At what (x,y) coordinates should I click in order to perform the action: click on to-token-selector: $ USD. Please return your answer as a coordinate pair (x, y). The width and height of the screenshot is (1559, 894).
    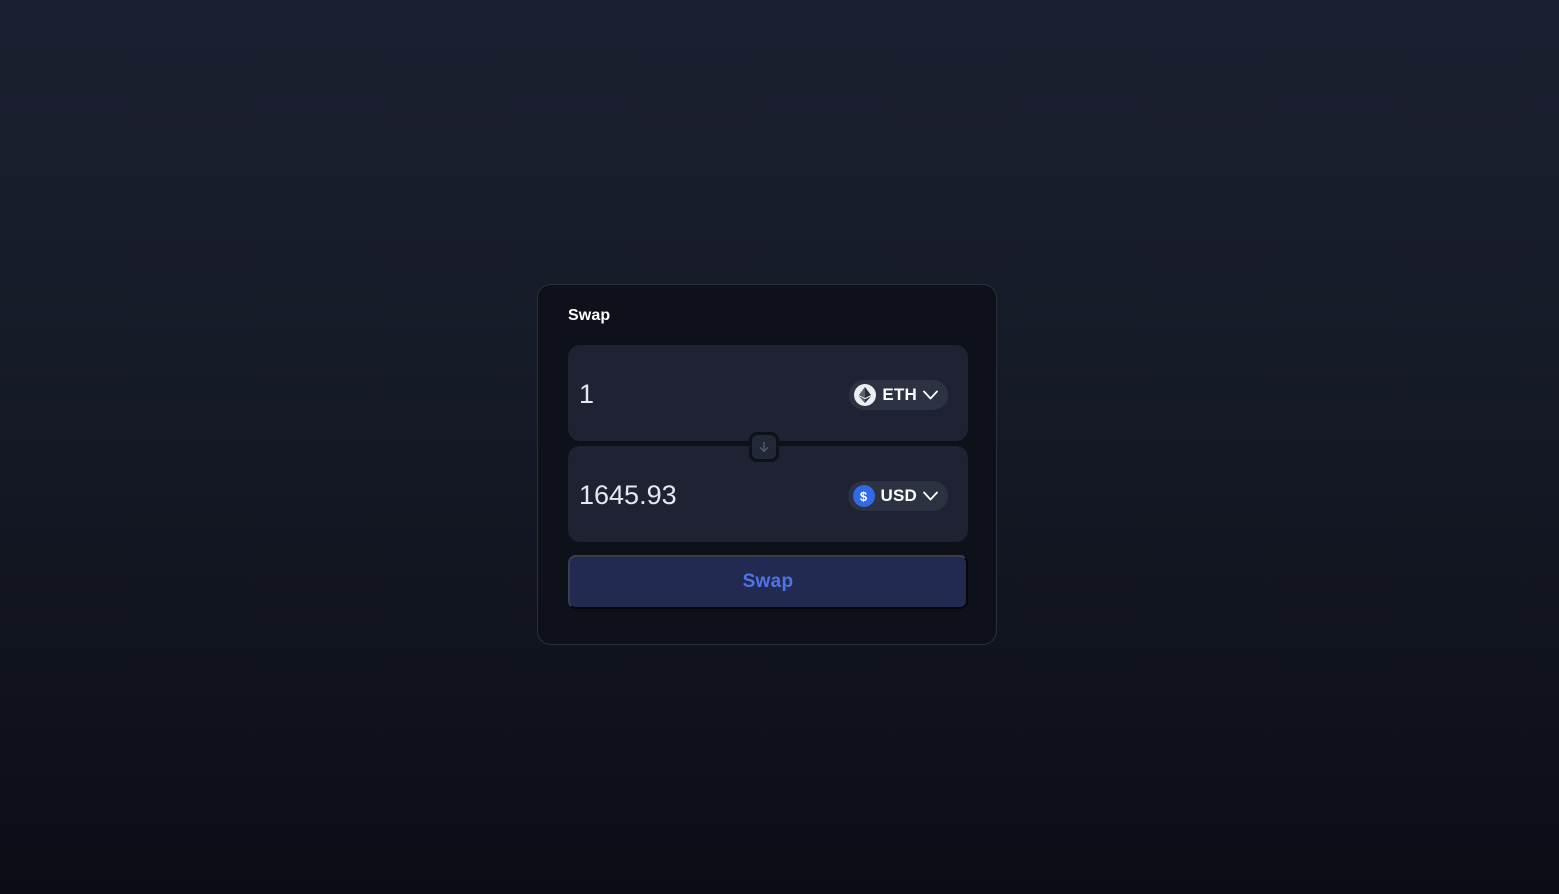
    Looking at the image, I should click on (897, 496).